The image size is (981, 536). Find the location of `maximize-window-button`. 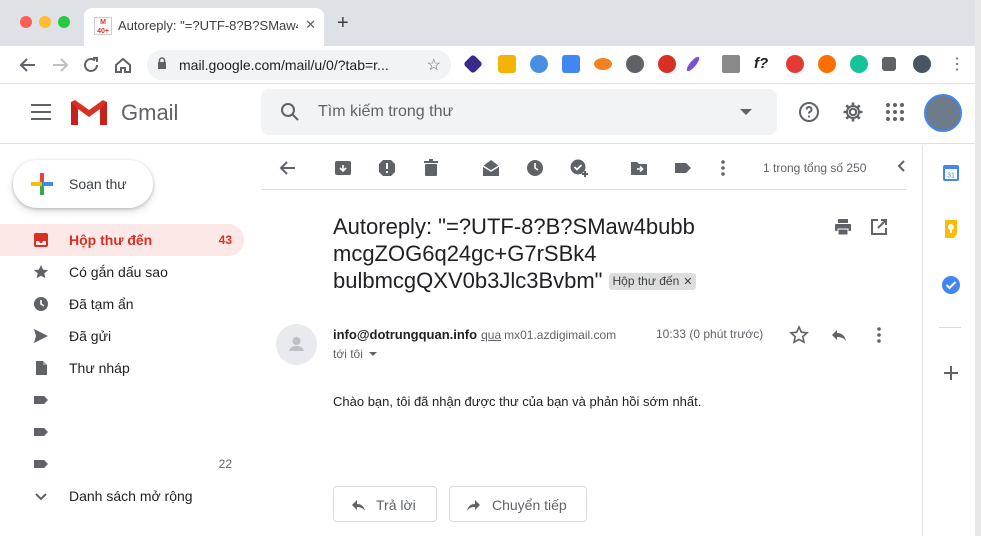

maximize-window-button is located at coordinates (64, 22).